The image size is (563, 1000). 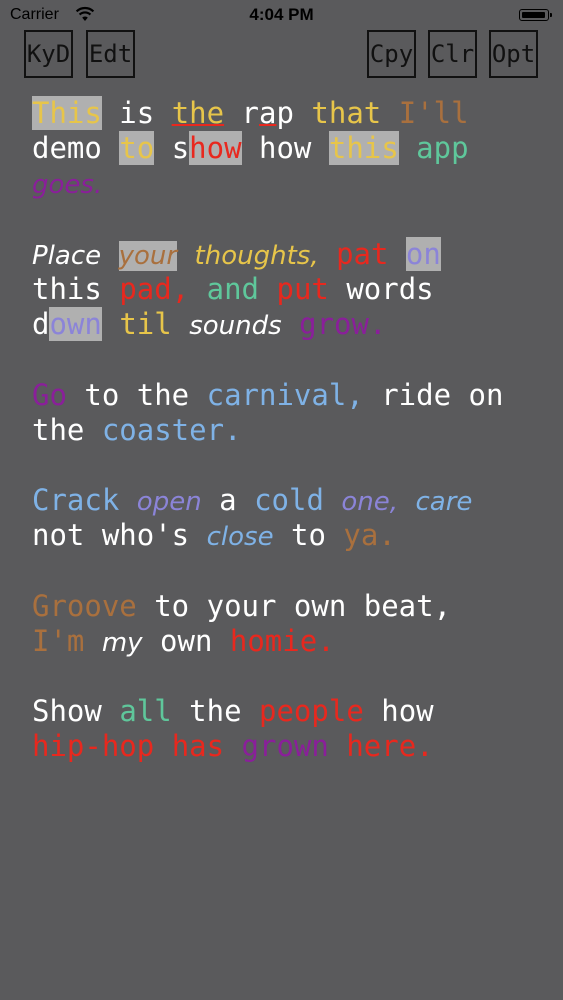 I want to click on lyric-word: that, so click(x=346, y=113).